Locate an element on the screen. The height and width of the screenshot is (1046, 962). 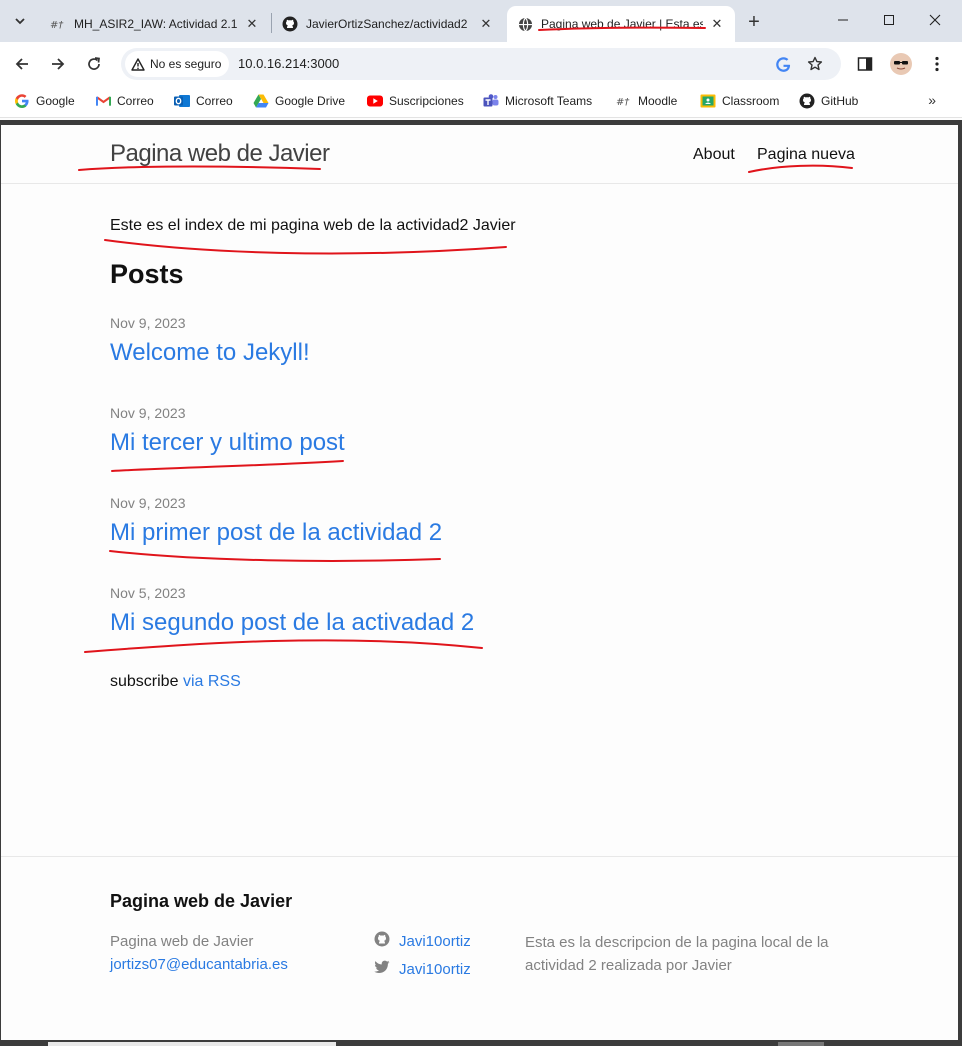
chevron-down-icon is located at coordinates (20, 21).